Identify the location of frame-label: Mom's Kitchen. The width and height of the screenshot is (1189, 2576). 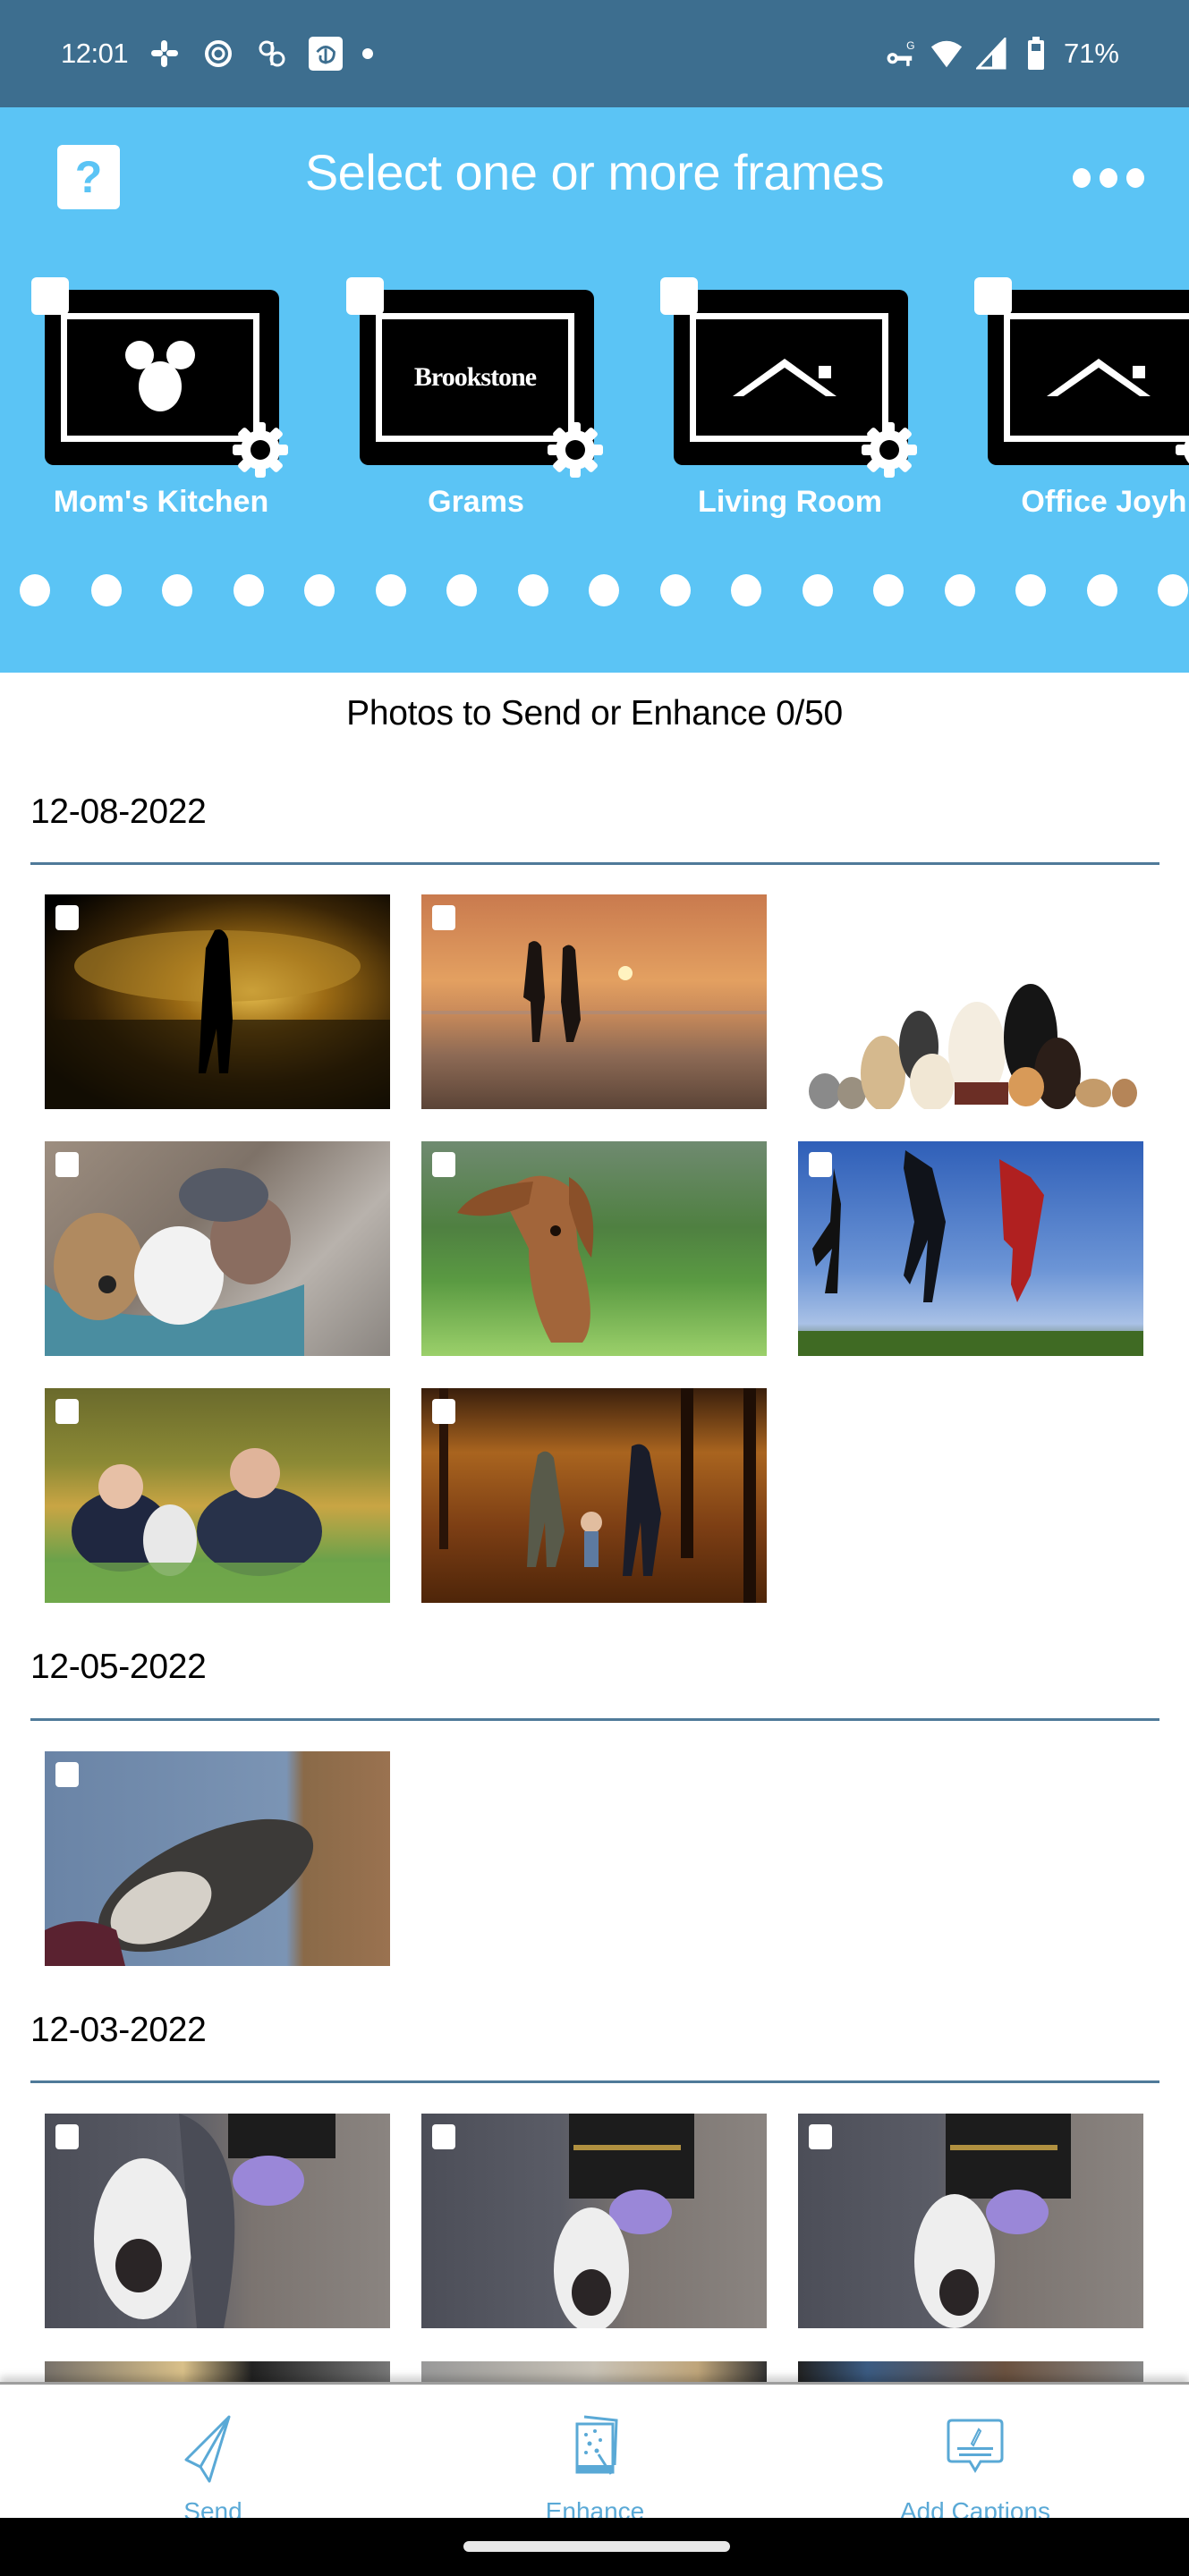
(161, 502).